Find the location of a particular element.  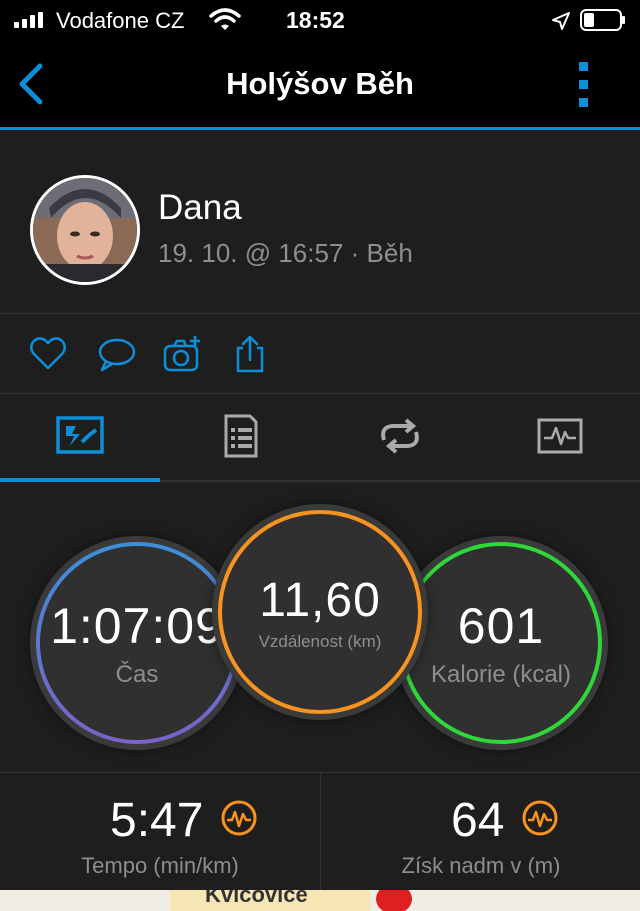

pace-chart-icon is located at coordinates (239, 818).